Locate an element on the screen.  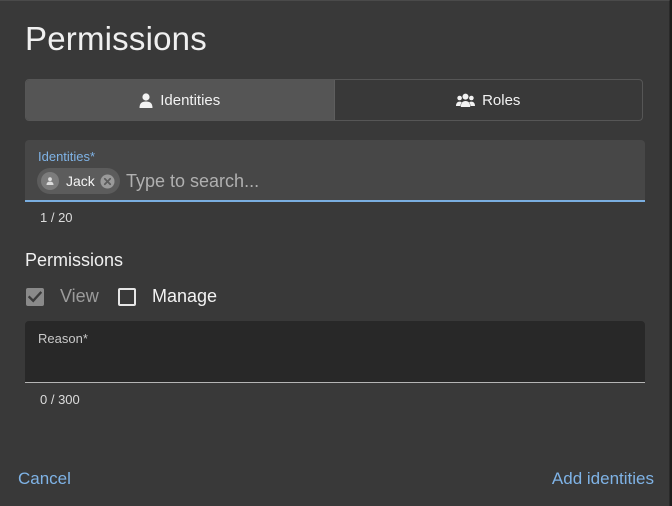
view-checkbox is located at coordinates (35, 296).